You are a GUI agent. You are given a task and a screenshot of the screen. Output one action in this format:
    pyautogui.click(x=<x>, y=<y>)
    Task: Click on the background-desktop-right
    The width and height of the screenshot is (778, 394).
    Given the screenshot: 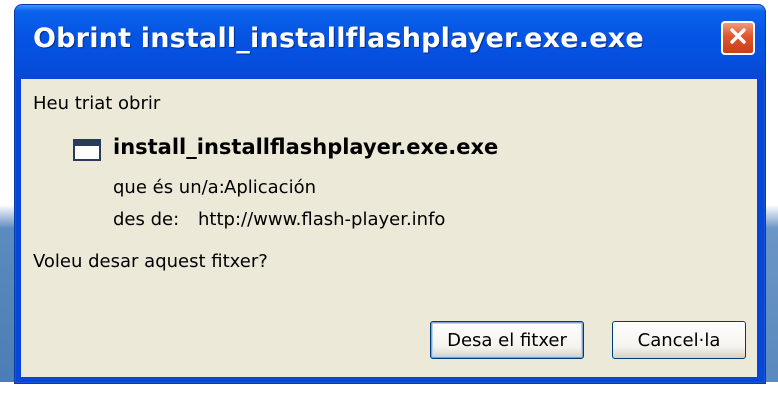 What is the action you would take?
    pyautogui.click(x=771, y=197)
    